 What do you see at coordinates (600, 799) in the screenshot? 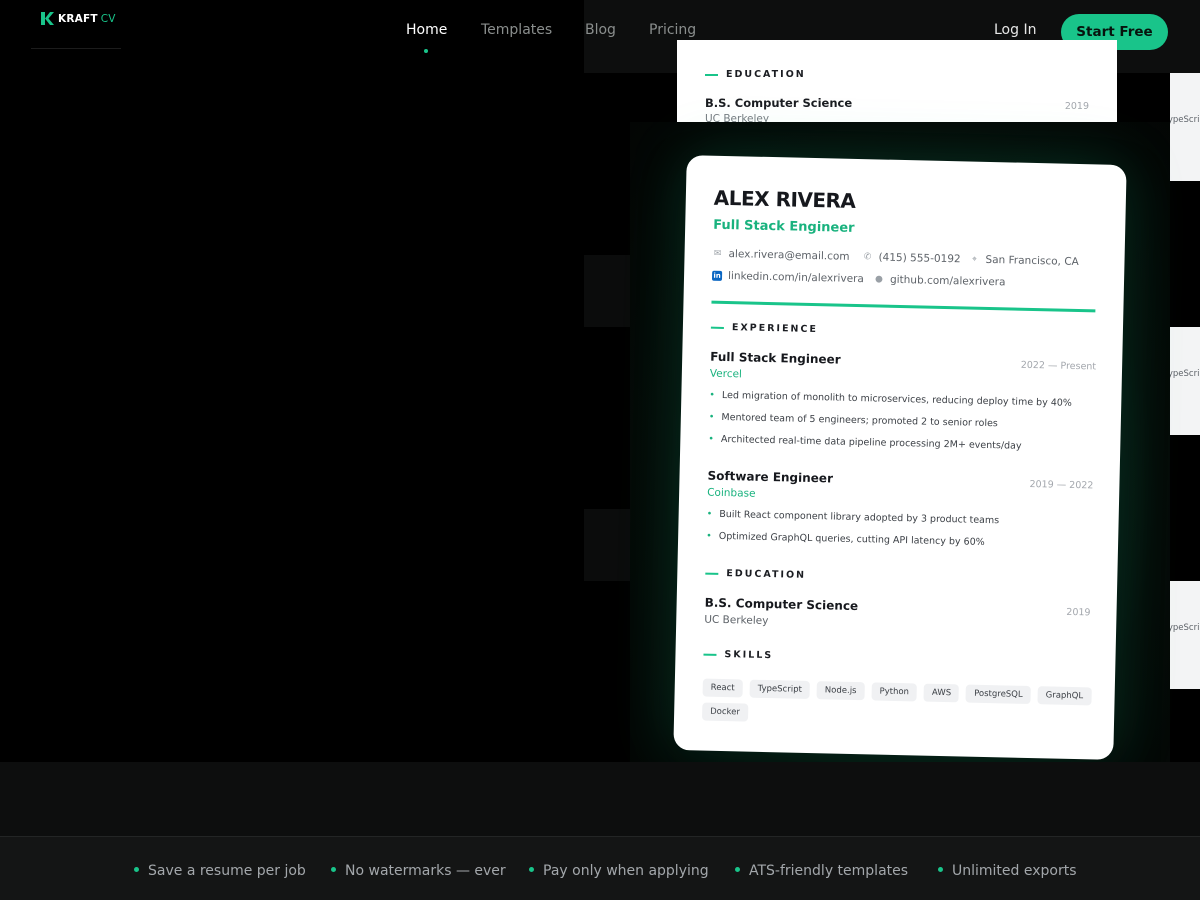
I see `section-divider-band` at bounding box center [600, 799].